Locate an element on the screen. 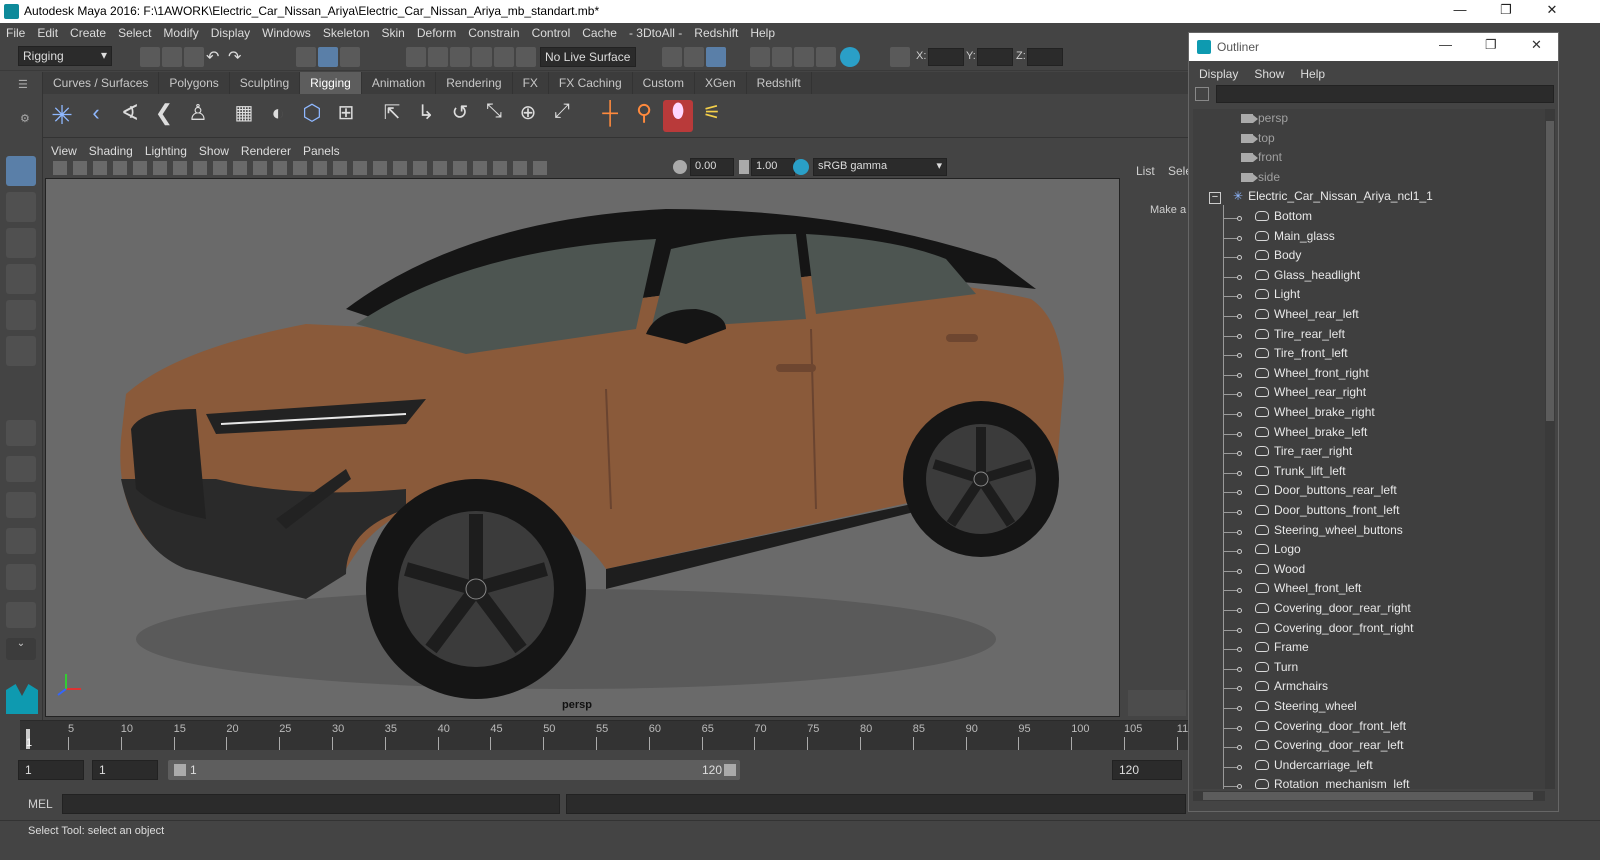  live-surface-field: No Live Surface is located at coordinates (588, 57).